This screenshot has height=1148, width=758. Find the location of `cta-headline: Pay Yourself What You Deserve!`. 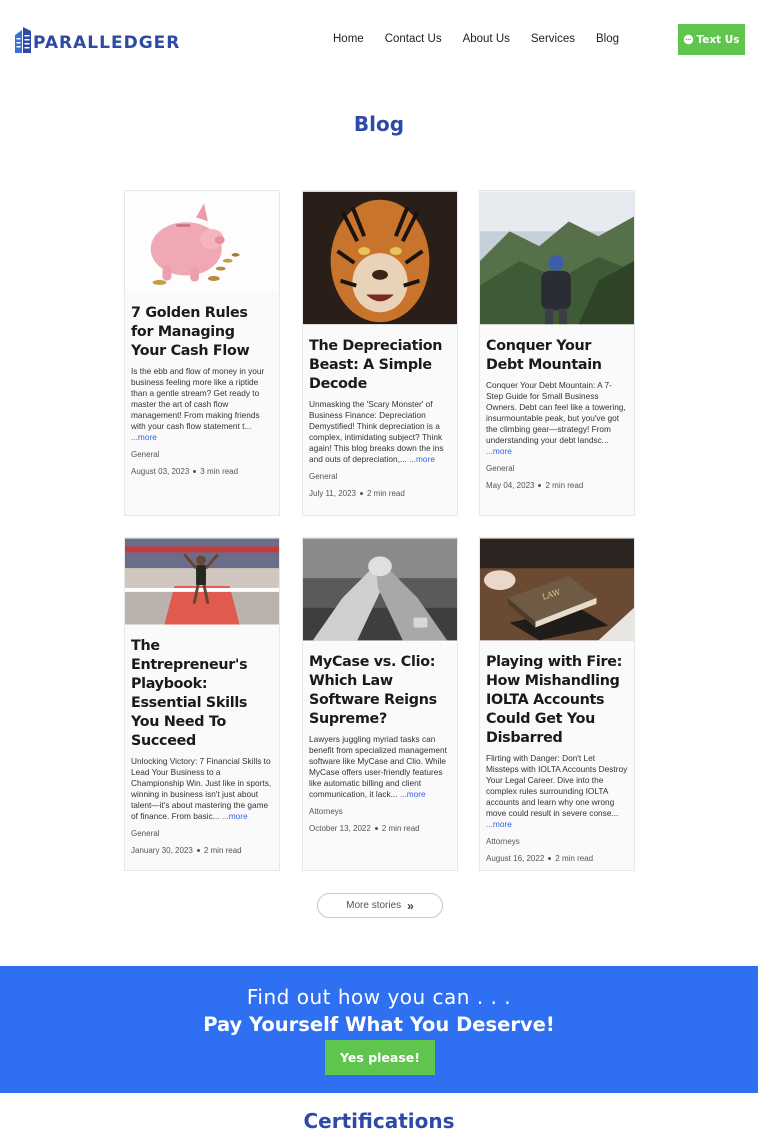

cta-headline: Pay Yourself What You Deserve! is located at coordinates (379, 1024).